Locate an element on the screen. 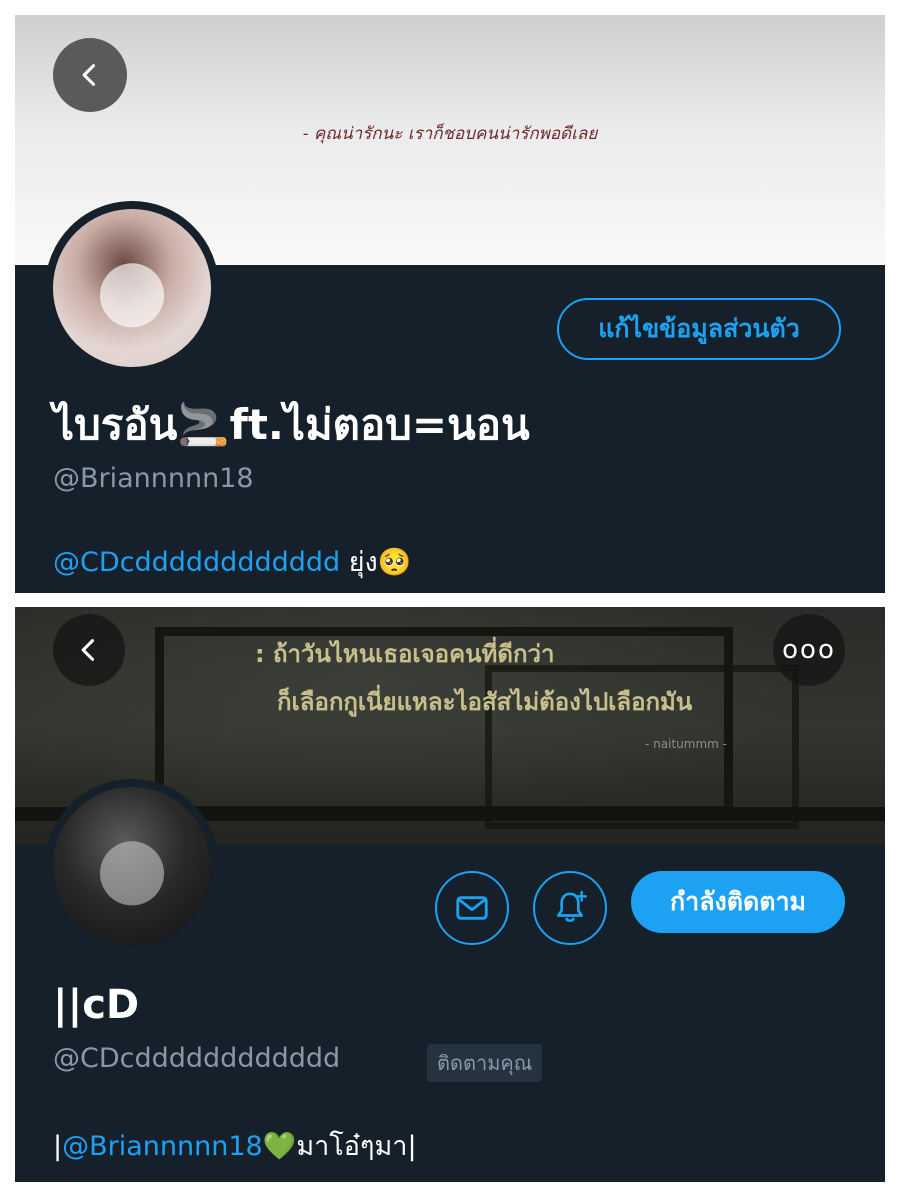 This screenshot has width=900, height=1200. notifications-button is located at coordinates (570, 908).